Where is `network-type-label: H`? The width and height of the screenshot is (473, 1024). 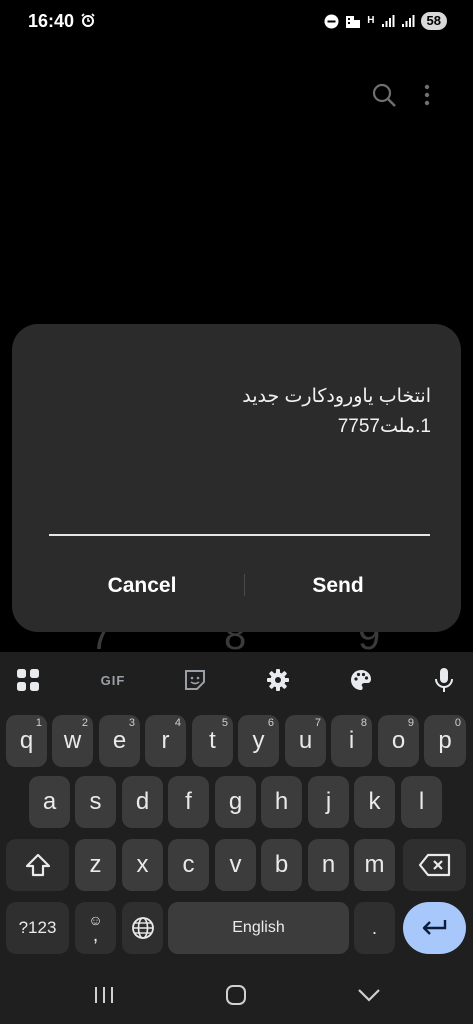 network-type-label: H is located at coordinates (371, 20).